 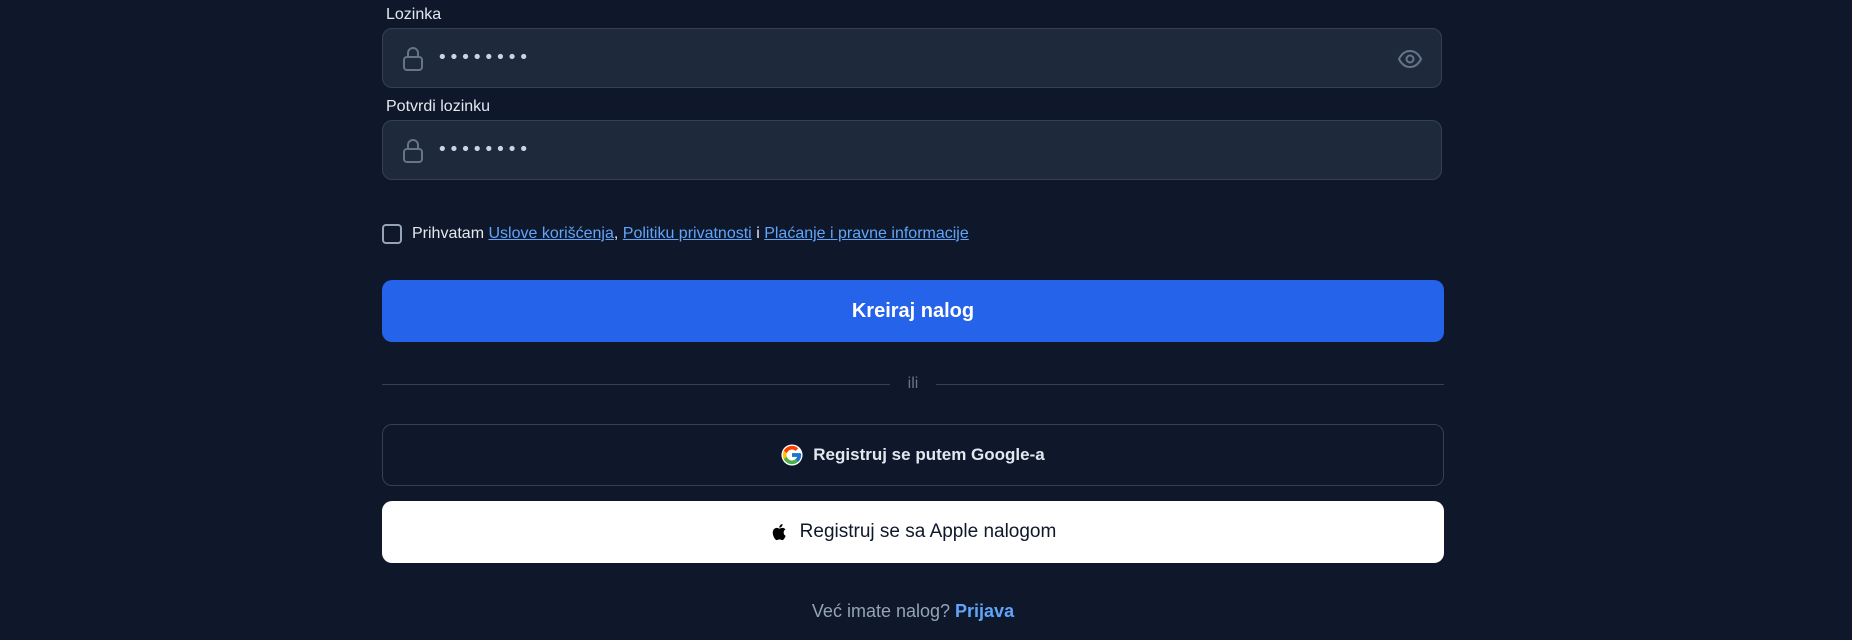 I want to click on google-signup-label: Registruj se putem Google-a, so click(x=929, y=454).